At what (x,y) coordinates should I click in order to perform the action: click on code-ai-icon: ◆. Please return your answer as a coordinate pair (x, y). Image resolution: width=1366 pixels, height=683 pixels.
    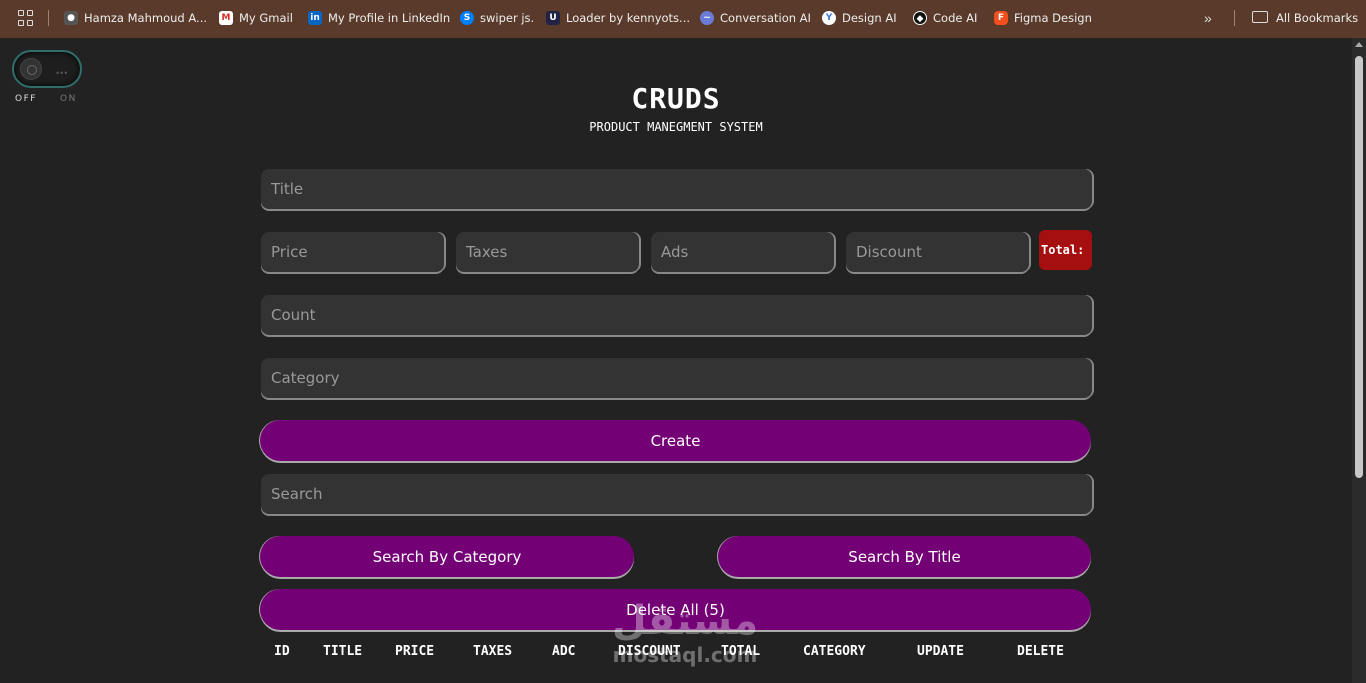
    Looking at the image, I should click on (920, 18).